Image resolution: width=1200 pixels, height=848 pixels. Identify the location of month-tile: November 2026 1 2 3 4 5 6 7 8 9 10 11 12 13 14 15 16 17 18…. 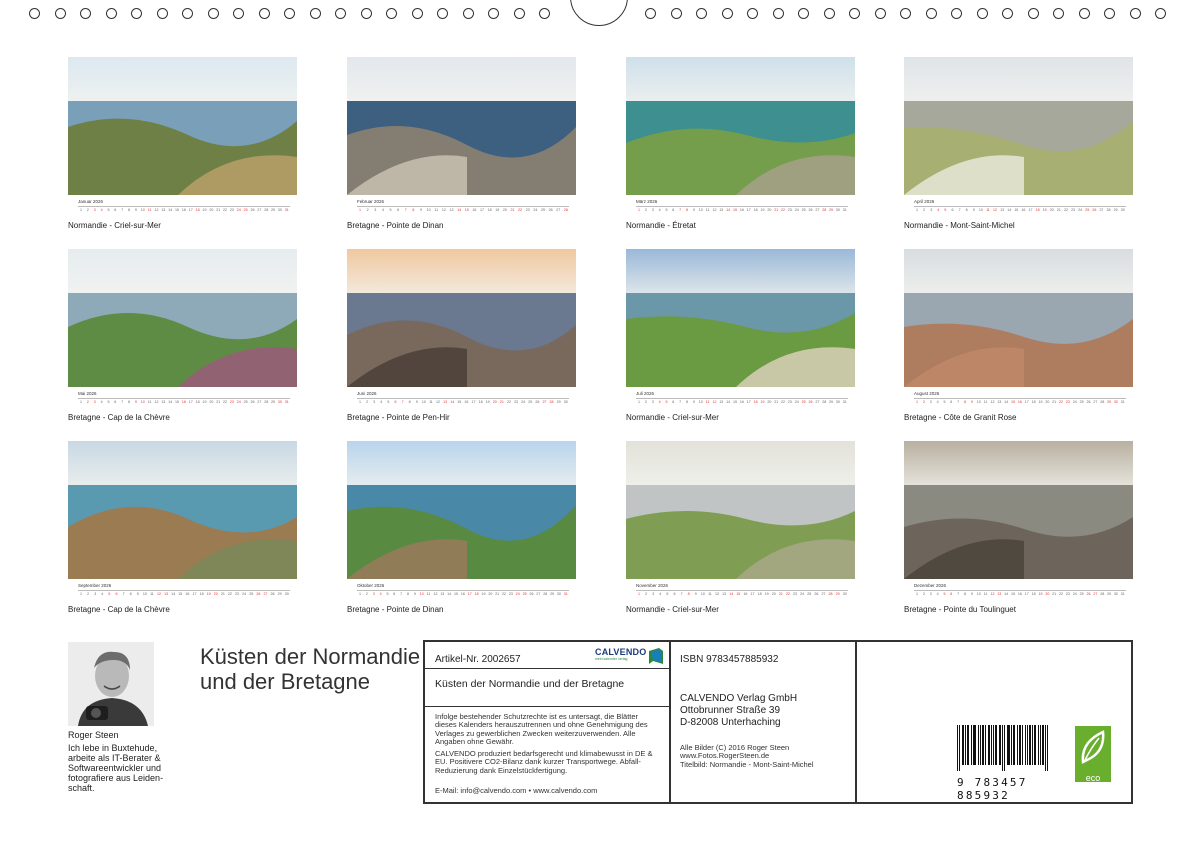
(740, 527).